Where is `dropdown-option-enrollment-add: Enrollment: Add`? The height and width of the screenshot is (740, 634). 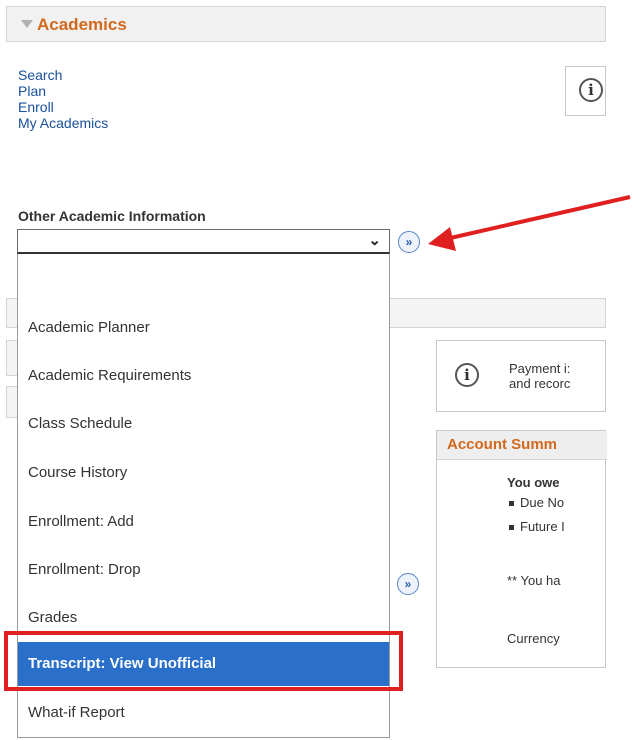 dropdown-option-enrollment-add: Enrollment: Add is located at coordinates (203, 522).